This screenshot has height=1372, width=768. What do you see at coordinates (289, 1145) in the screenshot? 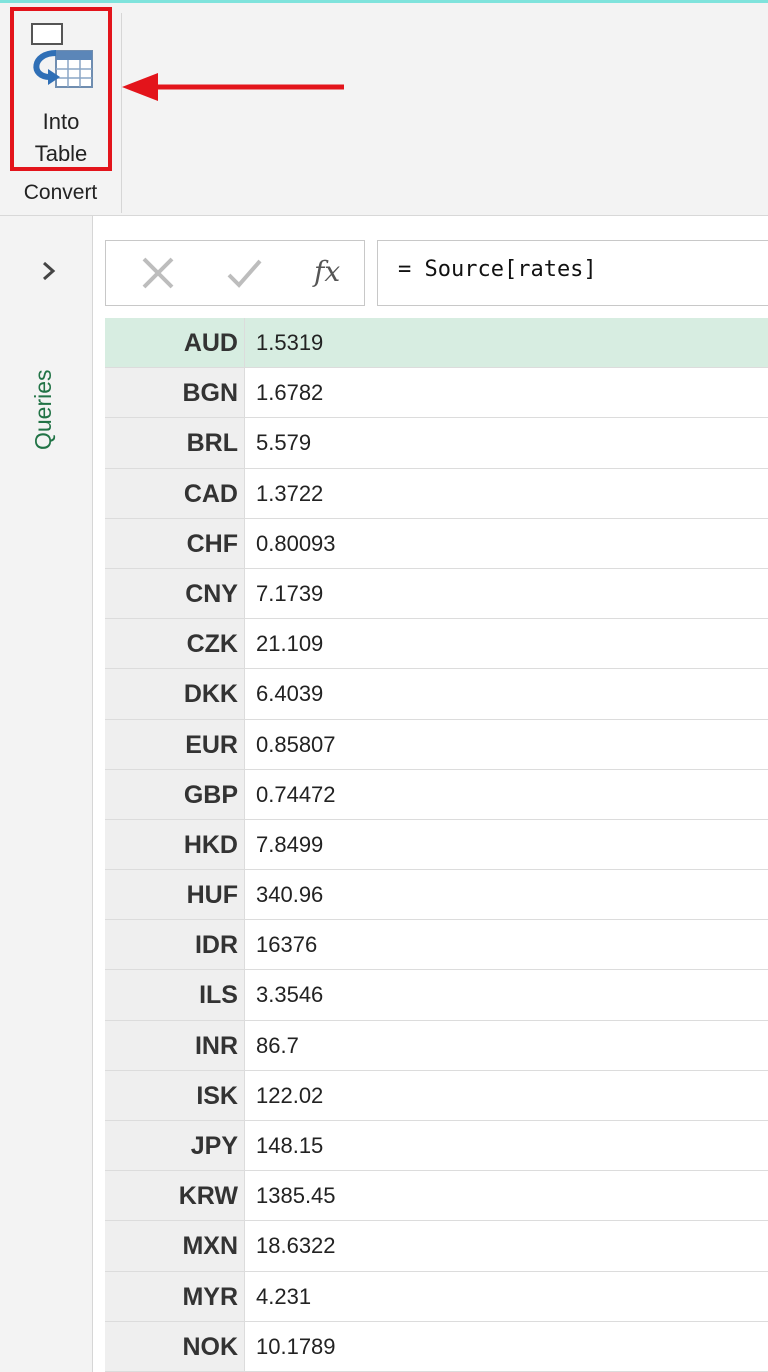
I see `row-value: 148.15` at bounding box center [289, 1145].